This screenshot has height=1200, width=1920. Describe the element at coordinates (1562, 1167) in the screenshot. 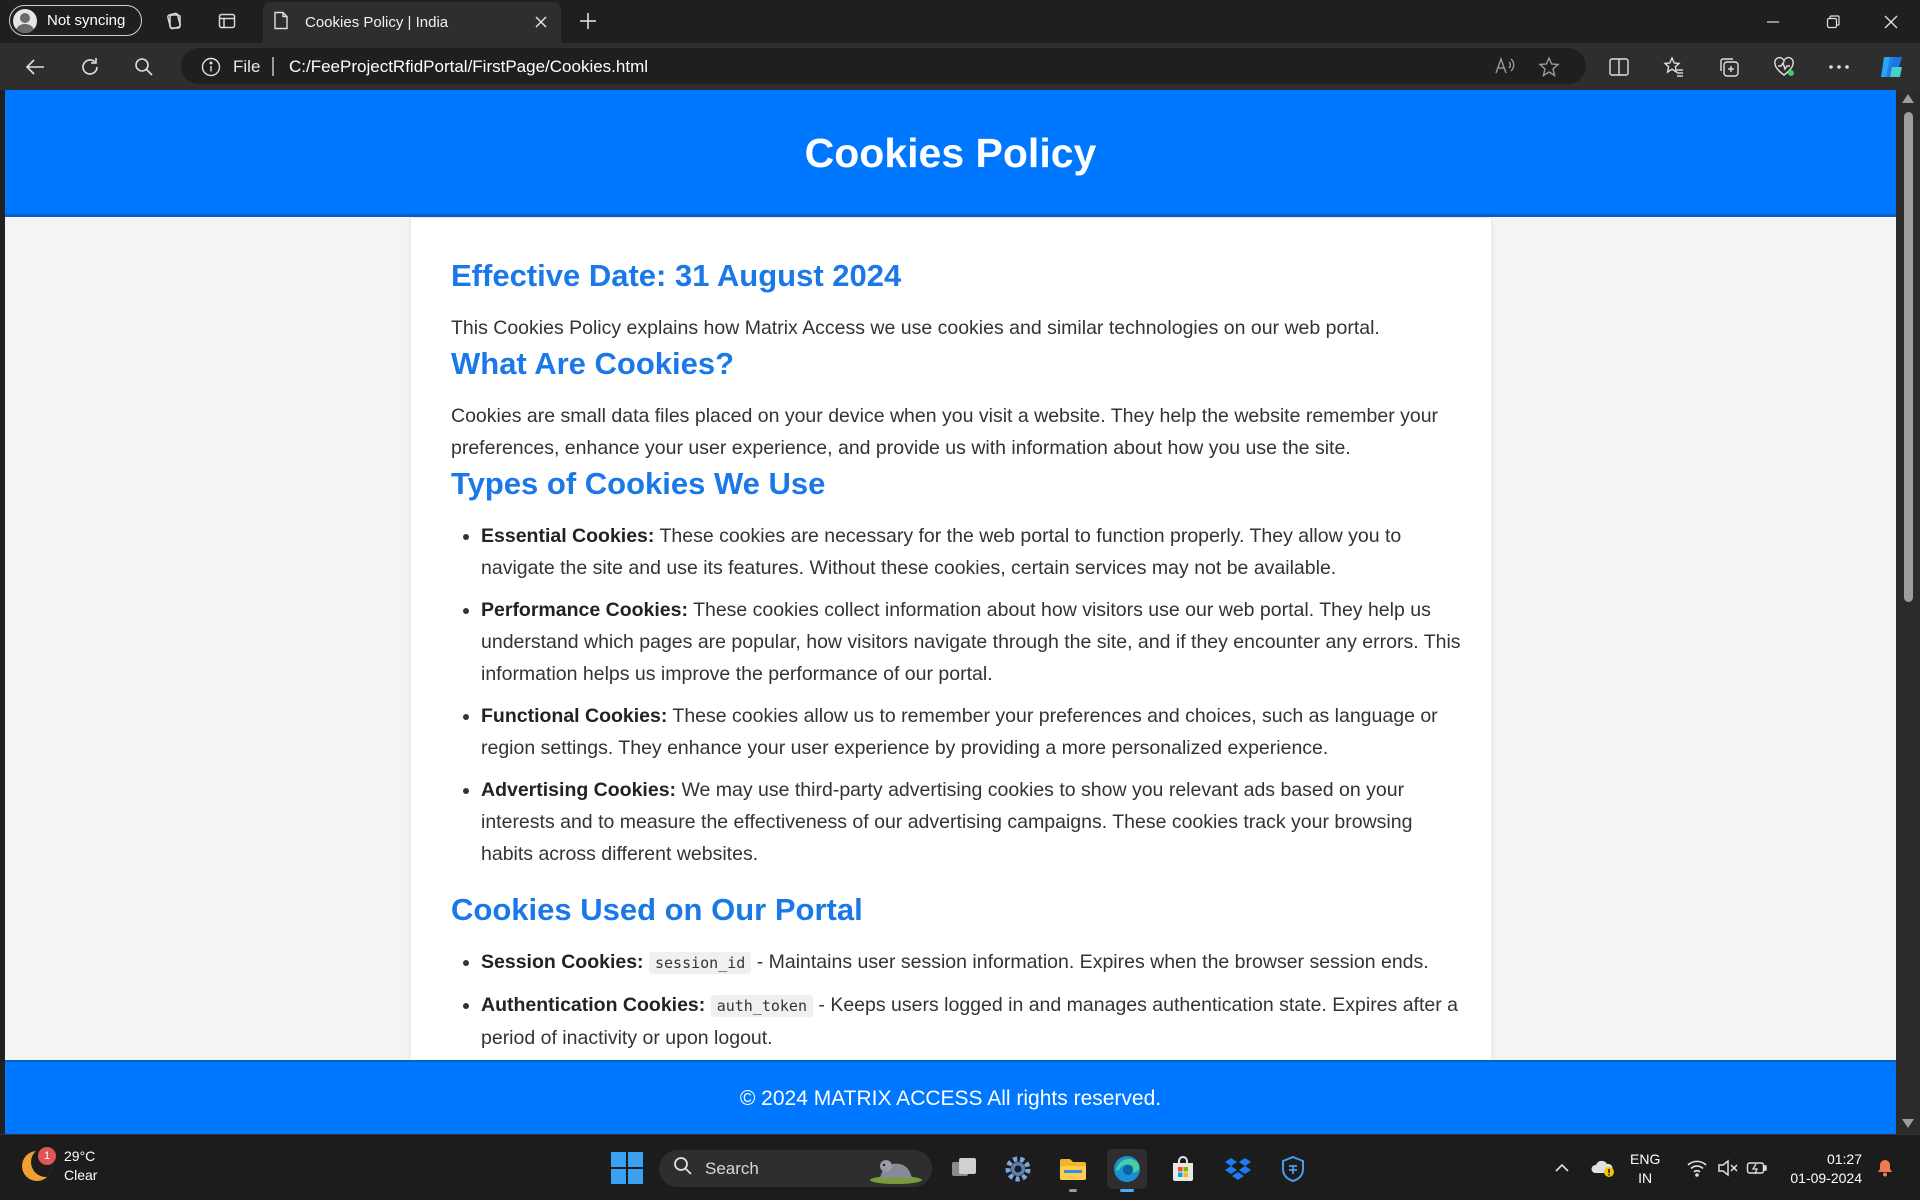

I see `show-hidden-icons-chevron-up-icon` at that location.